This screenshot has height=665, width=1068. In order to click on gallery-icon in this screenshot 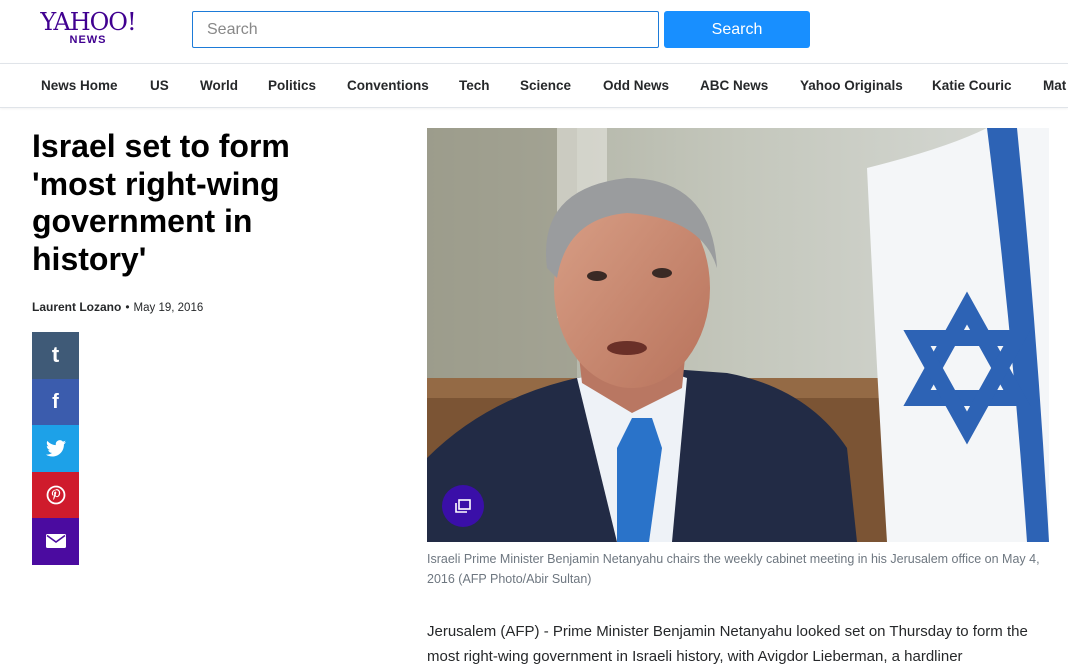, I will do `click(463, 506)`.